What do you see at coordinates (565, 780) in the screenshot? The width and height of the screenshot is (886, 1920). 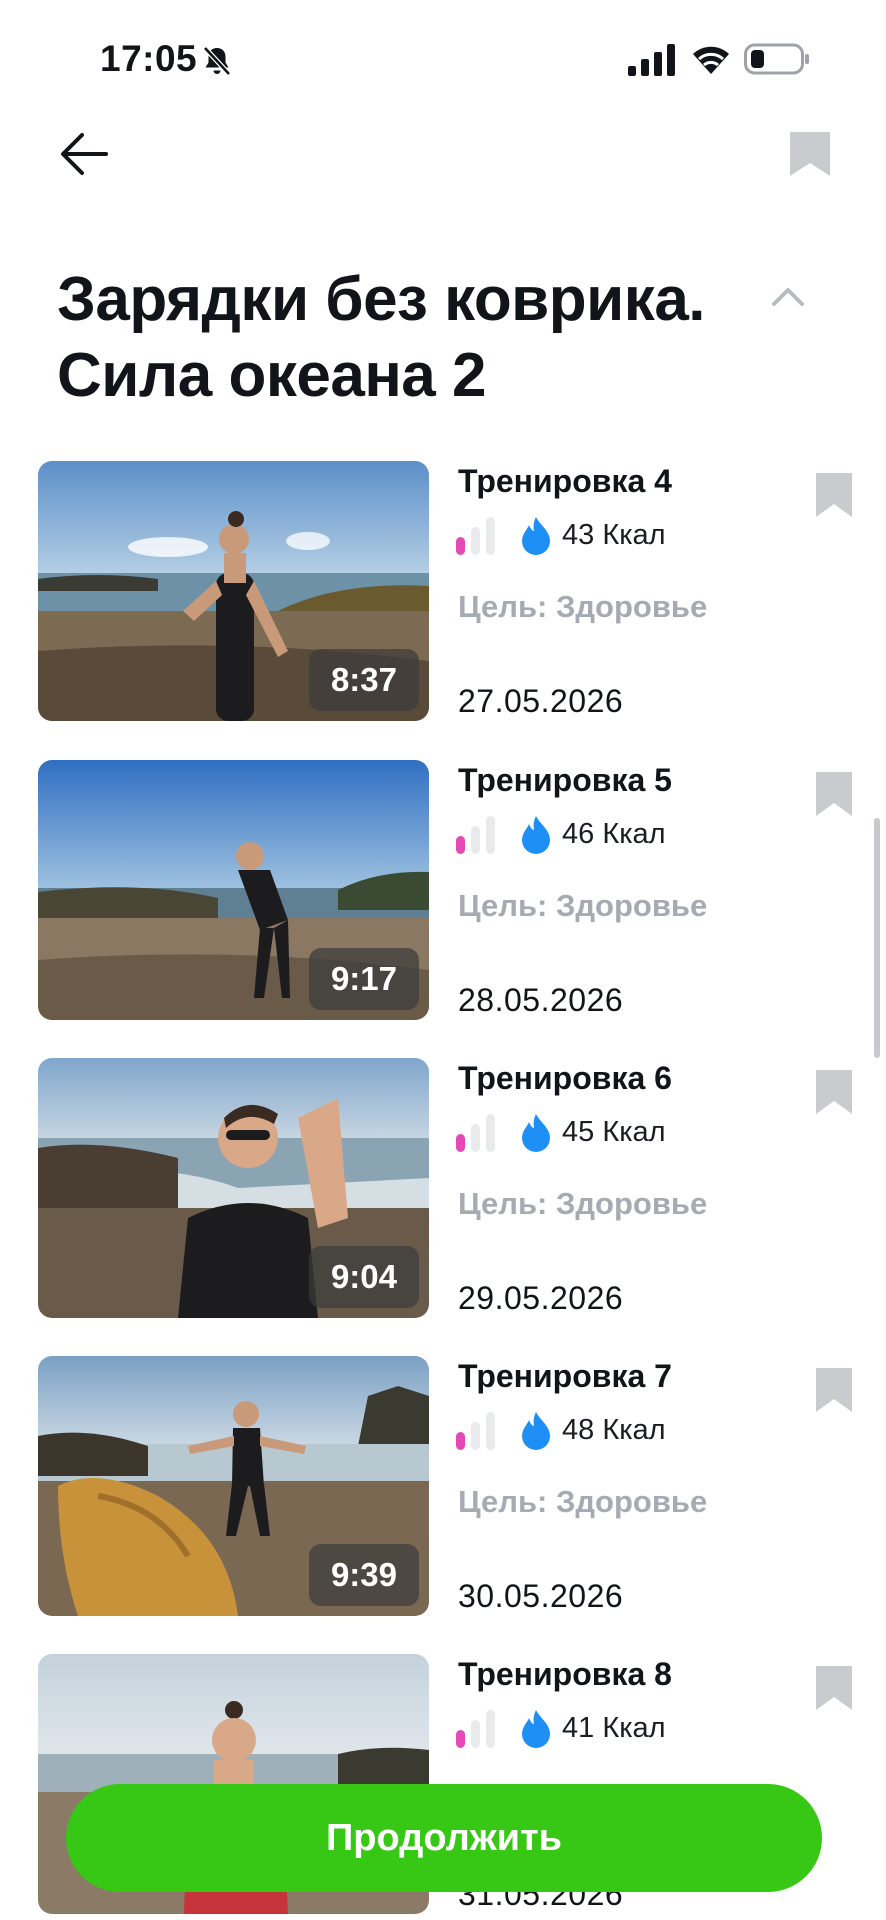 I see `workout-title: Тренировка 5` at bounding box center [565, 780].